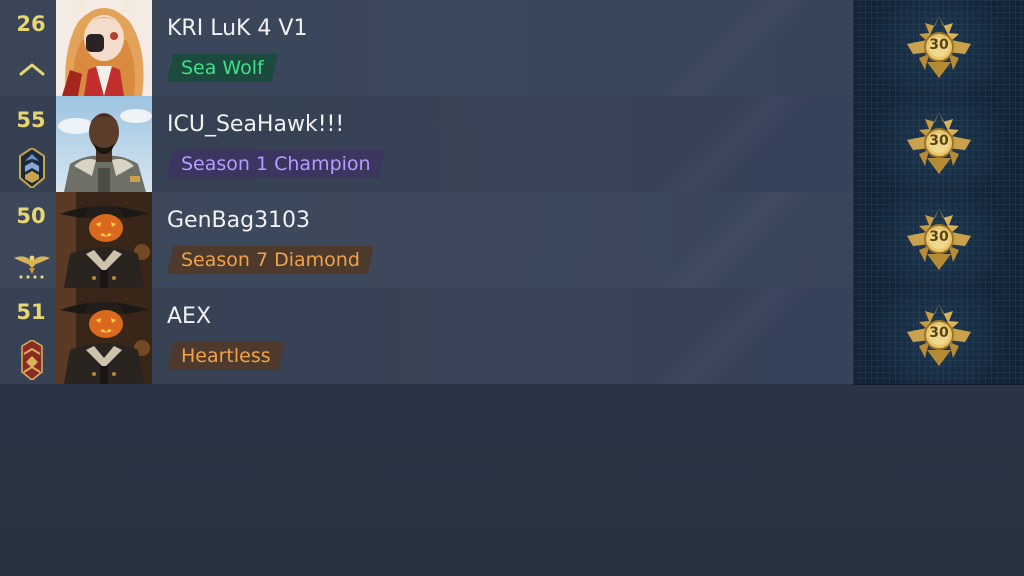  I want to click on level-column: 51, so click(28, 336).